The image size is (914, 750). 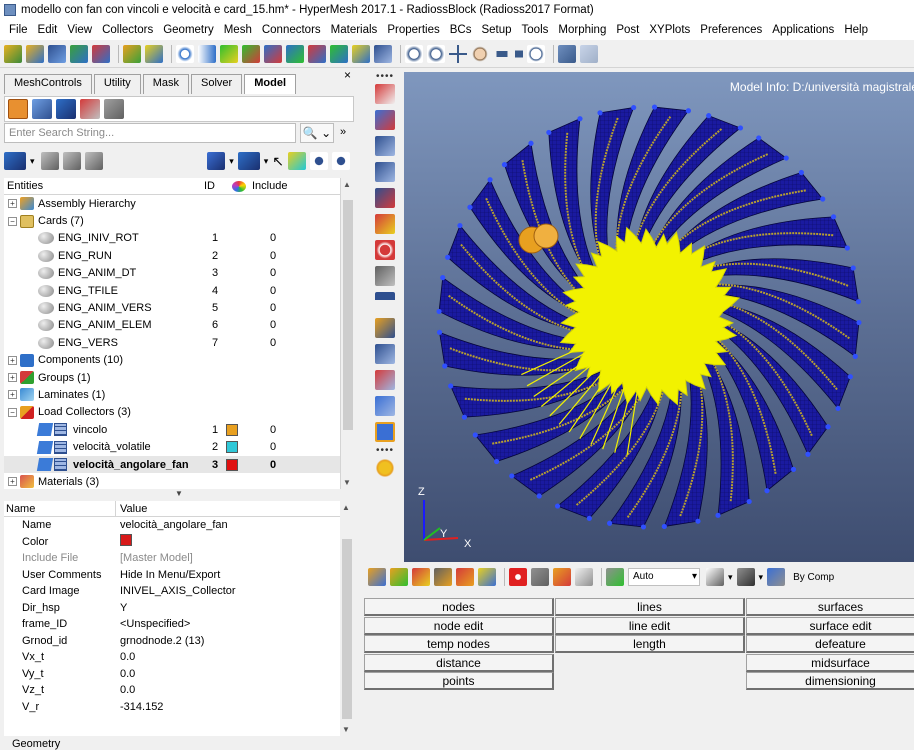 What do you see at coordinates (413, 30) in the screenshot?
I see `menu-properties: Properties` at bounding box center [413, 30].